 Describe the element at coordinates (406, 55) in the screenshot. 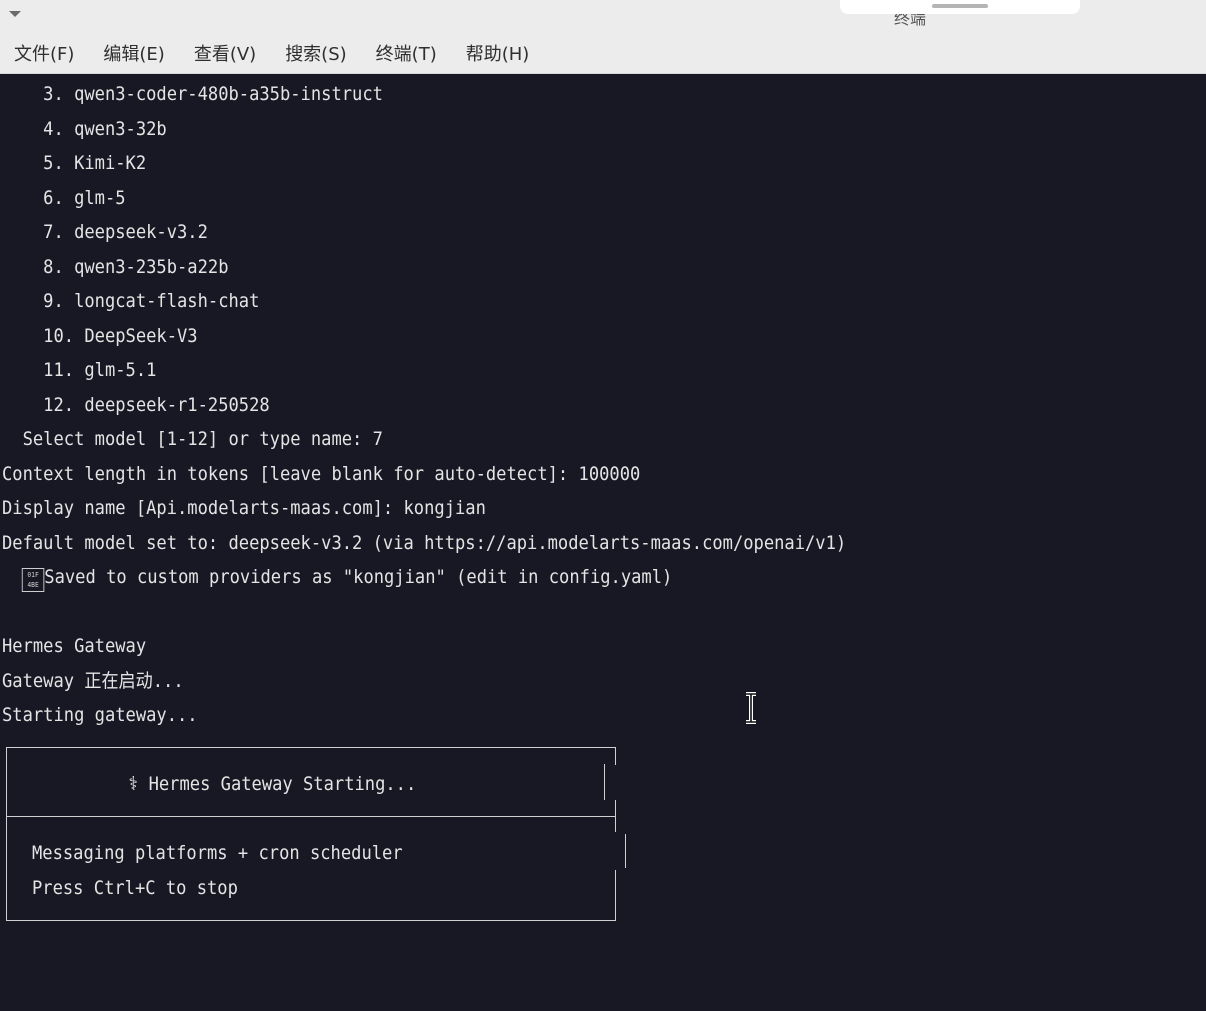

I see `menu-terminal: 终端(T)` at that location.